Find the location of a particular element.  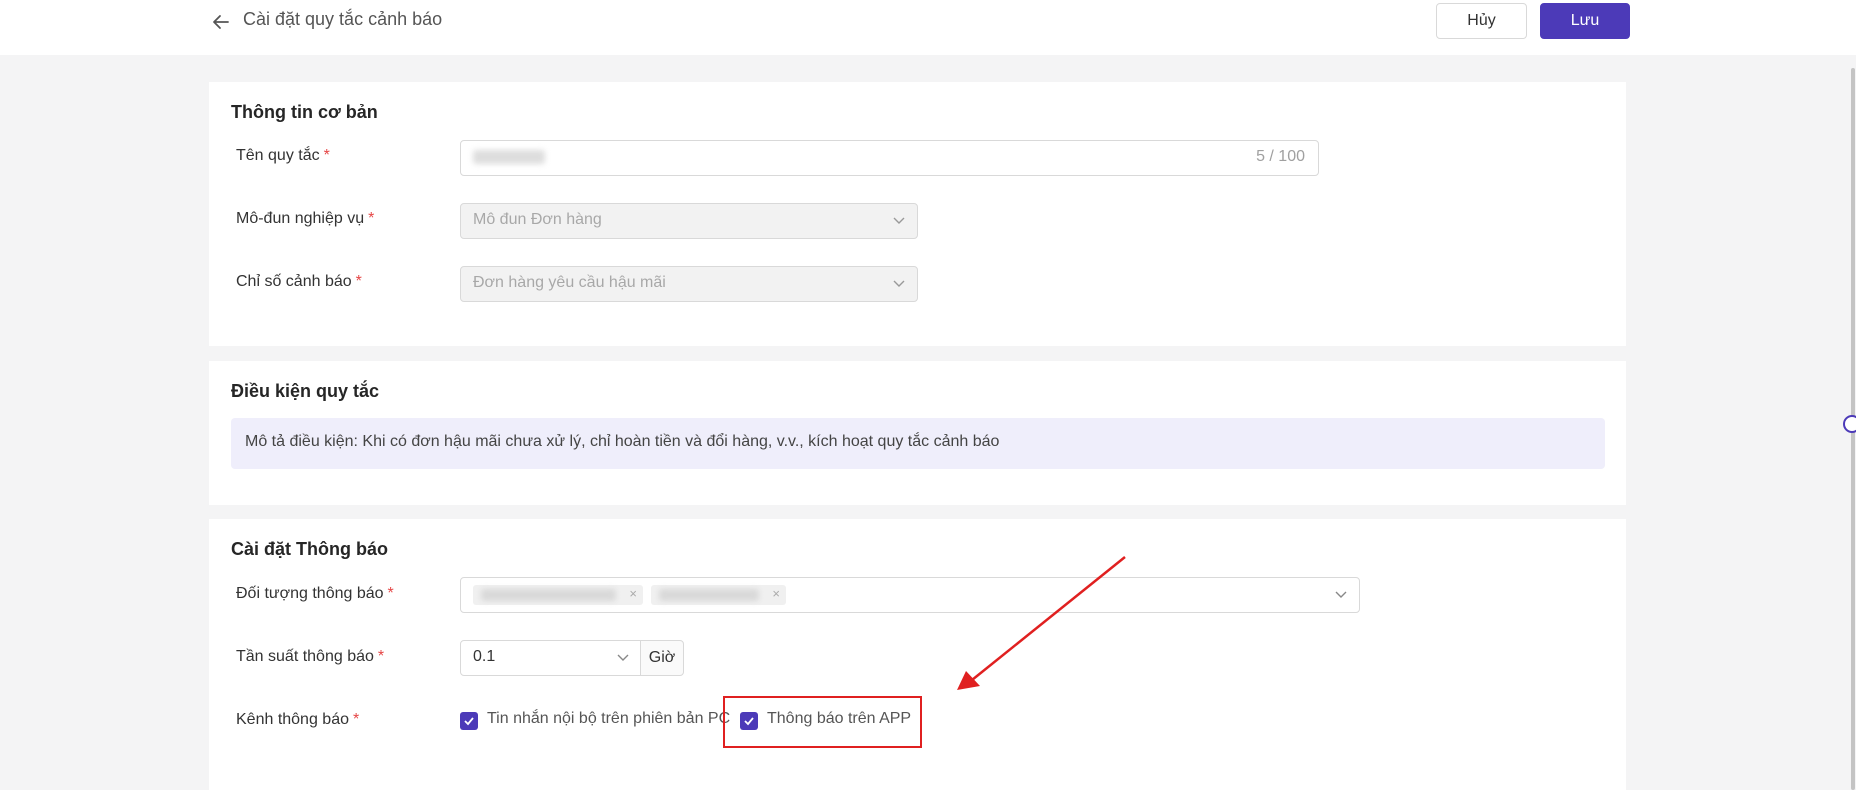

back-arrow-icon is located at coordinates (221, 22).